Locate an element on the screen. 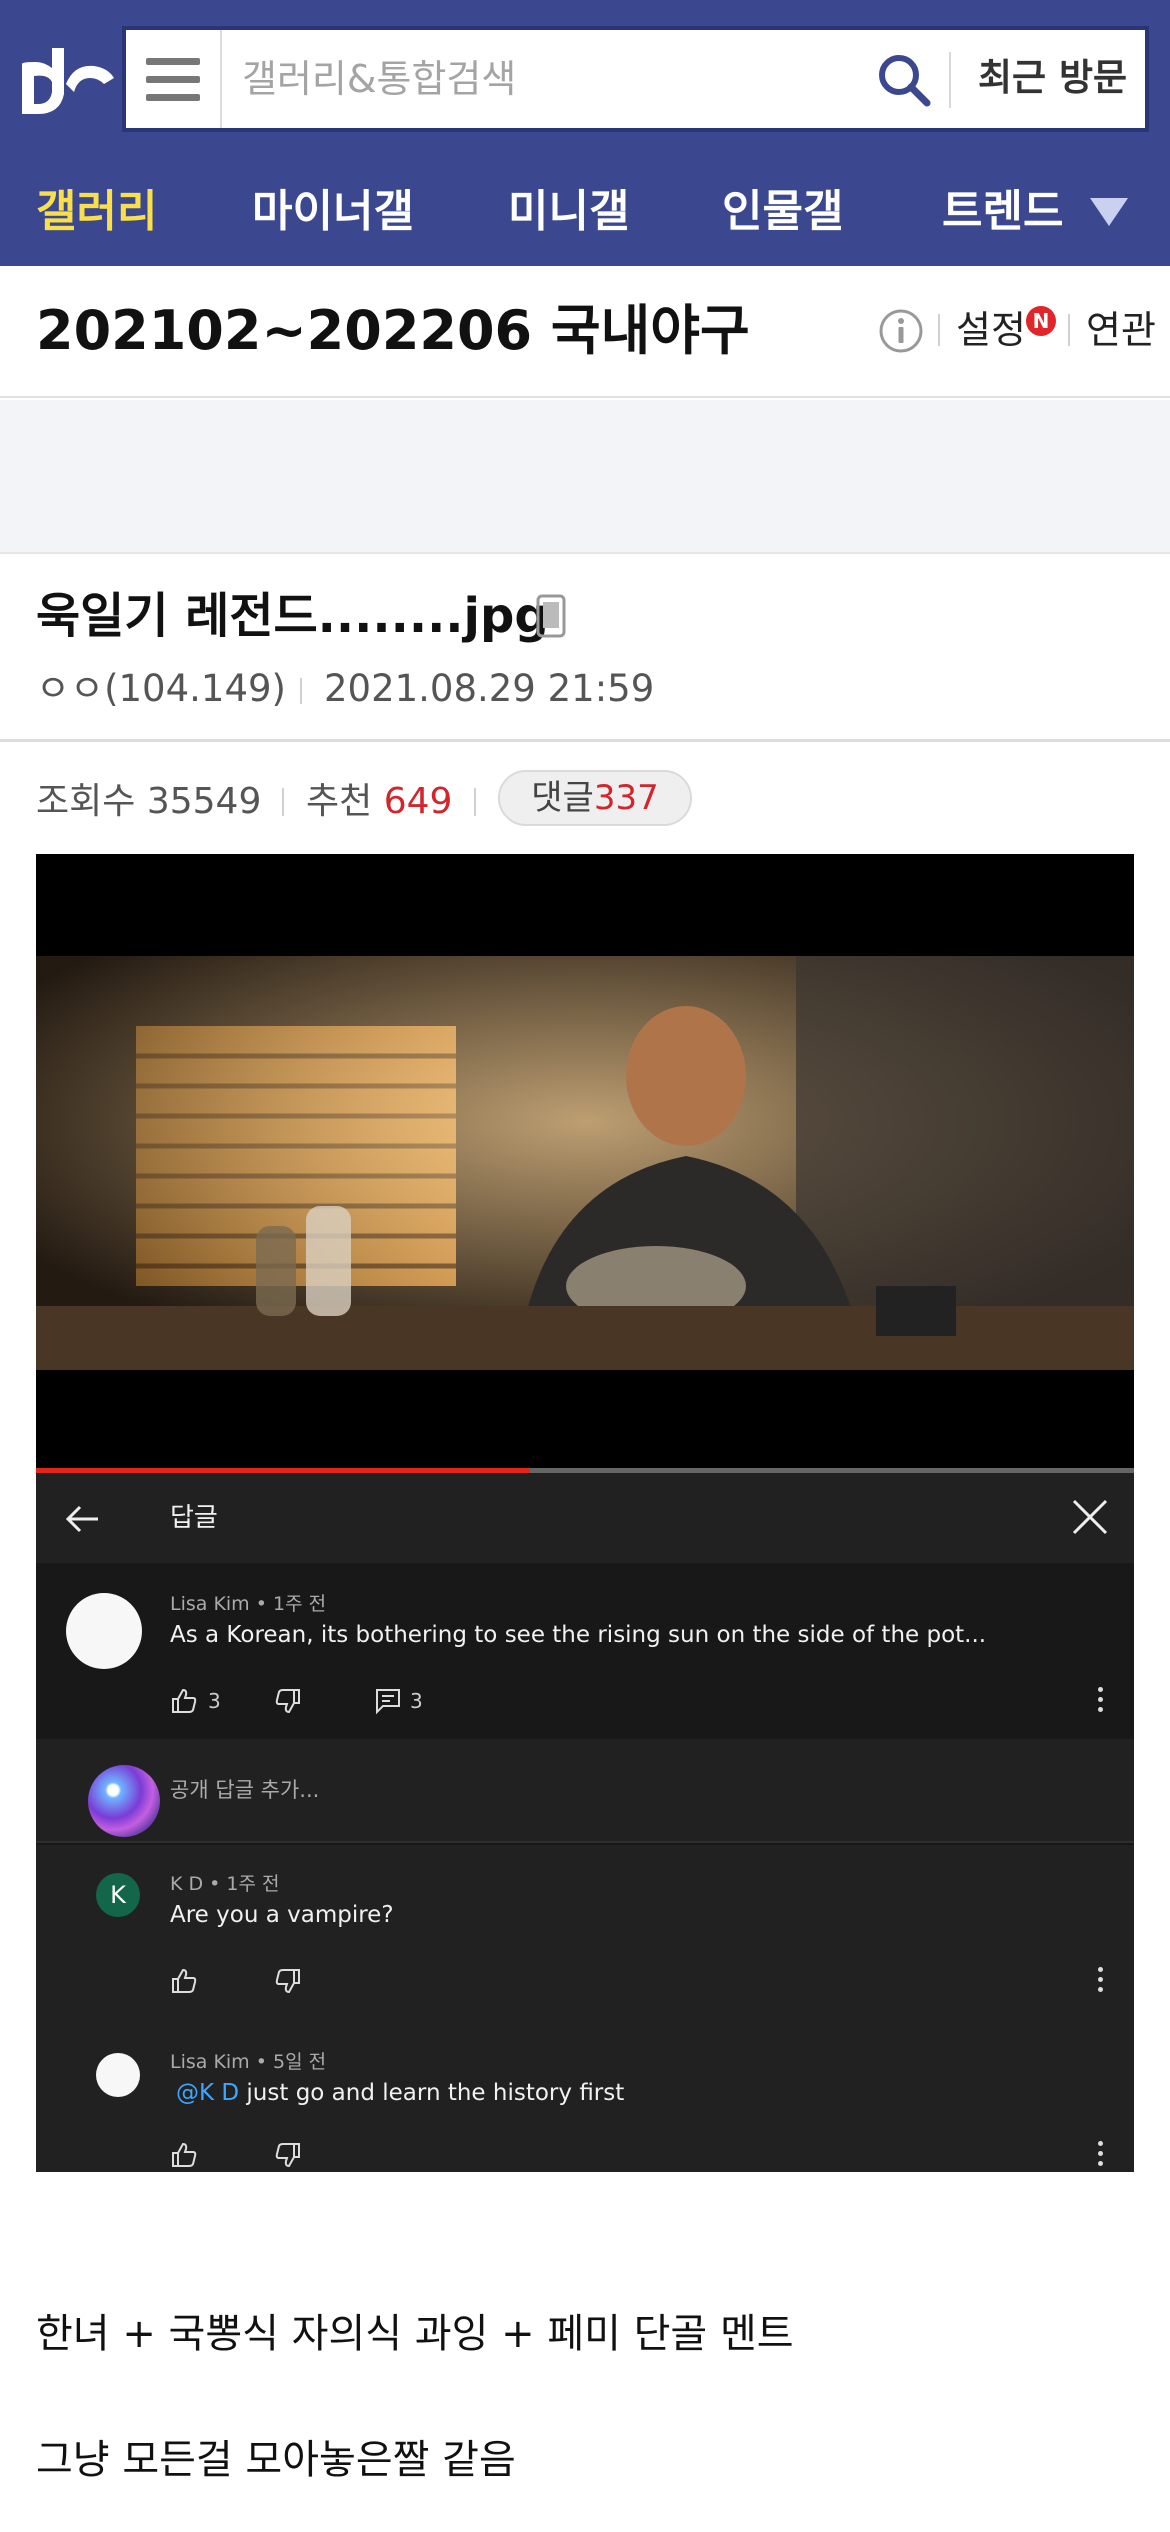  mobile-icon is located at coordinates (551, 616).